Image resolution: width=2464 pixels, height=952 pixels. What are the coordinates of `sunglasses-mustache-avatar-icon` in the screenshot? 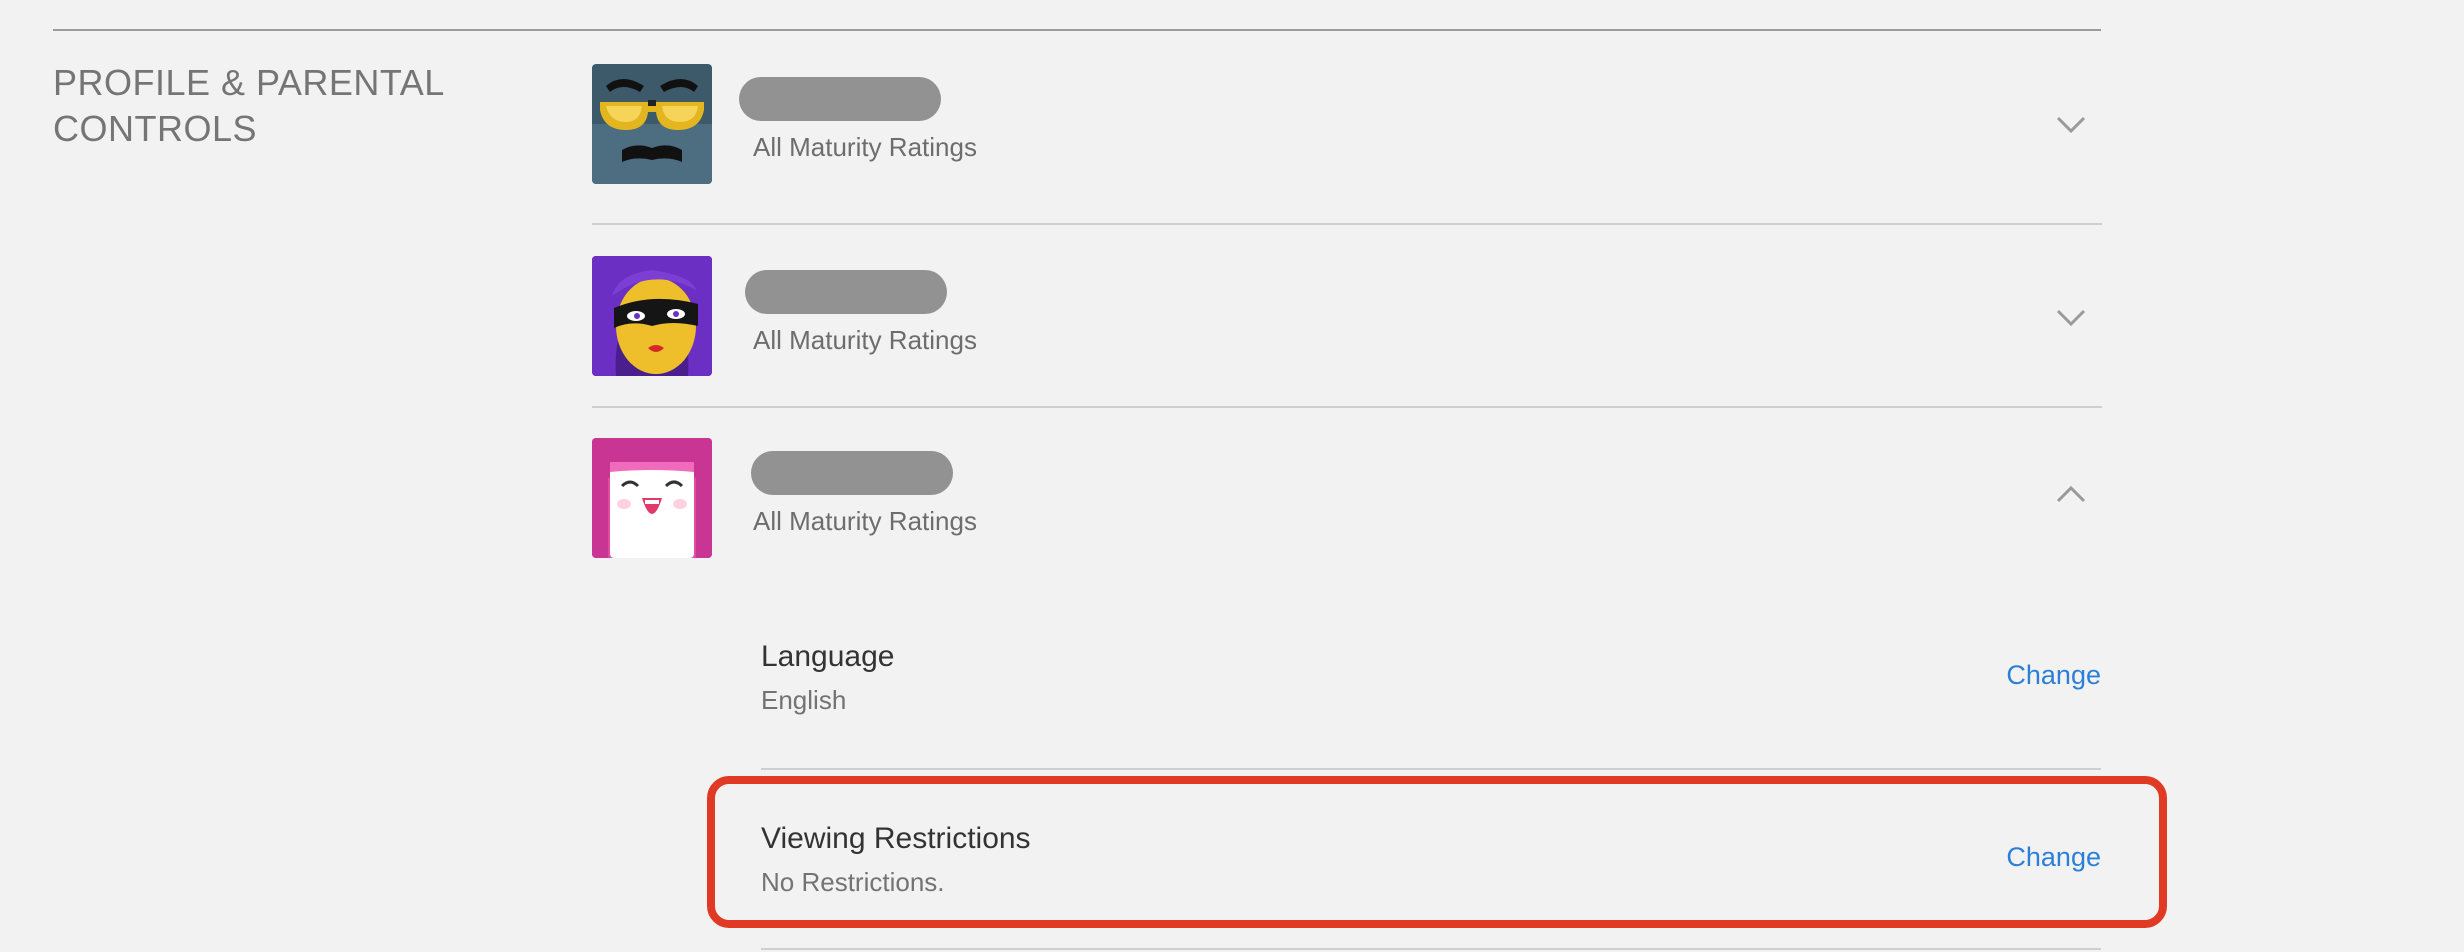 It's located at (652, 124).